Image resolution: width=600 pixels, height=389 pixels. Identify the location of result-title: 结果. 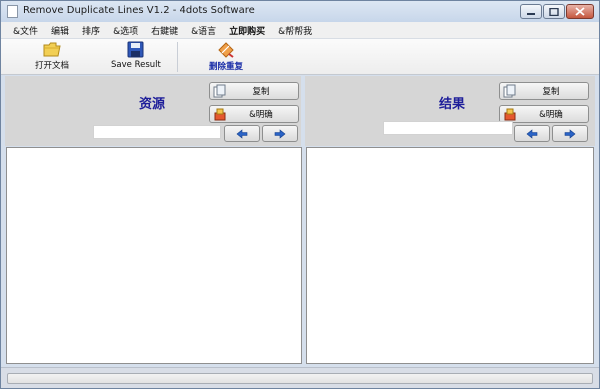
(452, 104).